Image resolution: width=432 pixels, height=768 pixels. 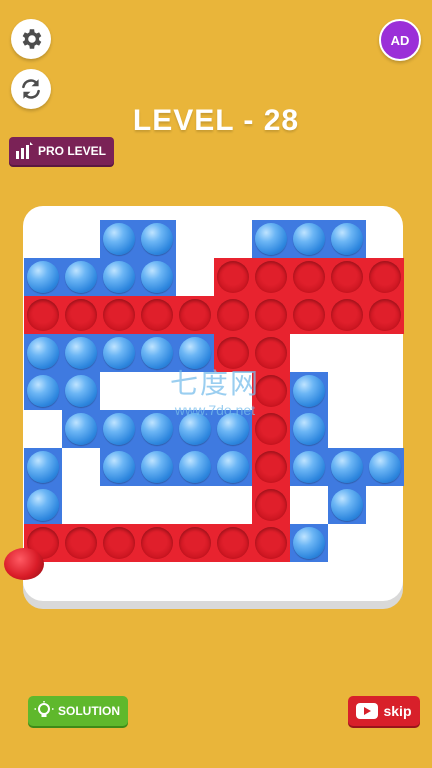 I want to click on pro-level-button: PRO LEVEL, so click(x=62, y=151).